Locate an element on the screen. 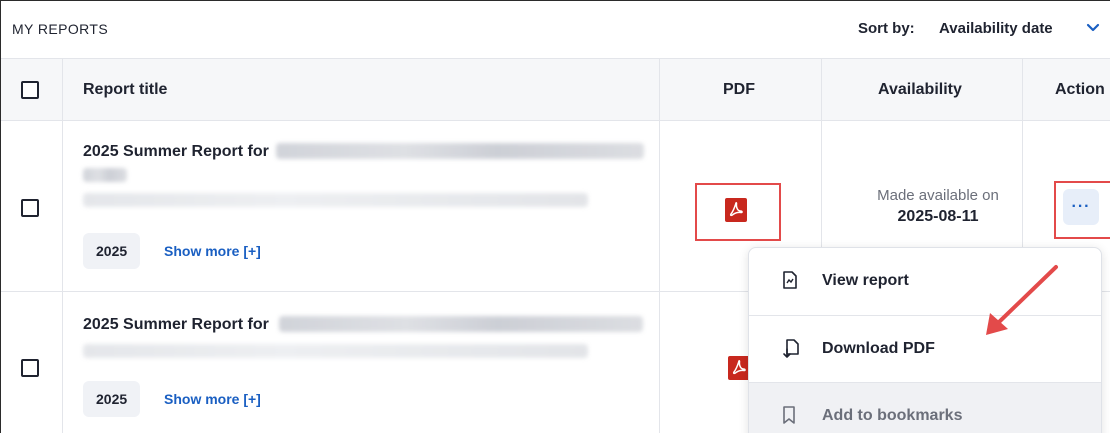 This screenshot has width=1111, height=434. reports-header: MY REPORTS Sort by: Availability date is located at coordinates (555, 30).